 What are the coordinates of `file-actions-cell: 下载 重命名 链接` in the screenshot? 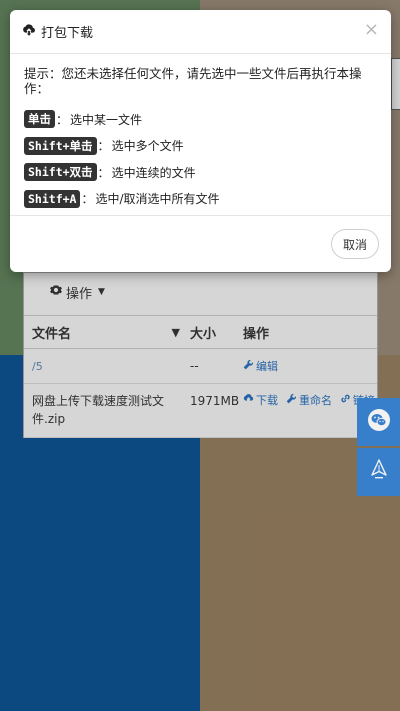 It's located at (307, 401).